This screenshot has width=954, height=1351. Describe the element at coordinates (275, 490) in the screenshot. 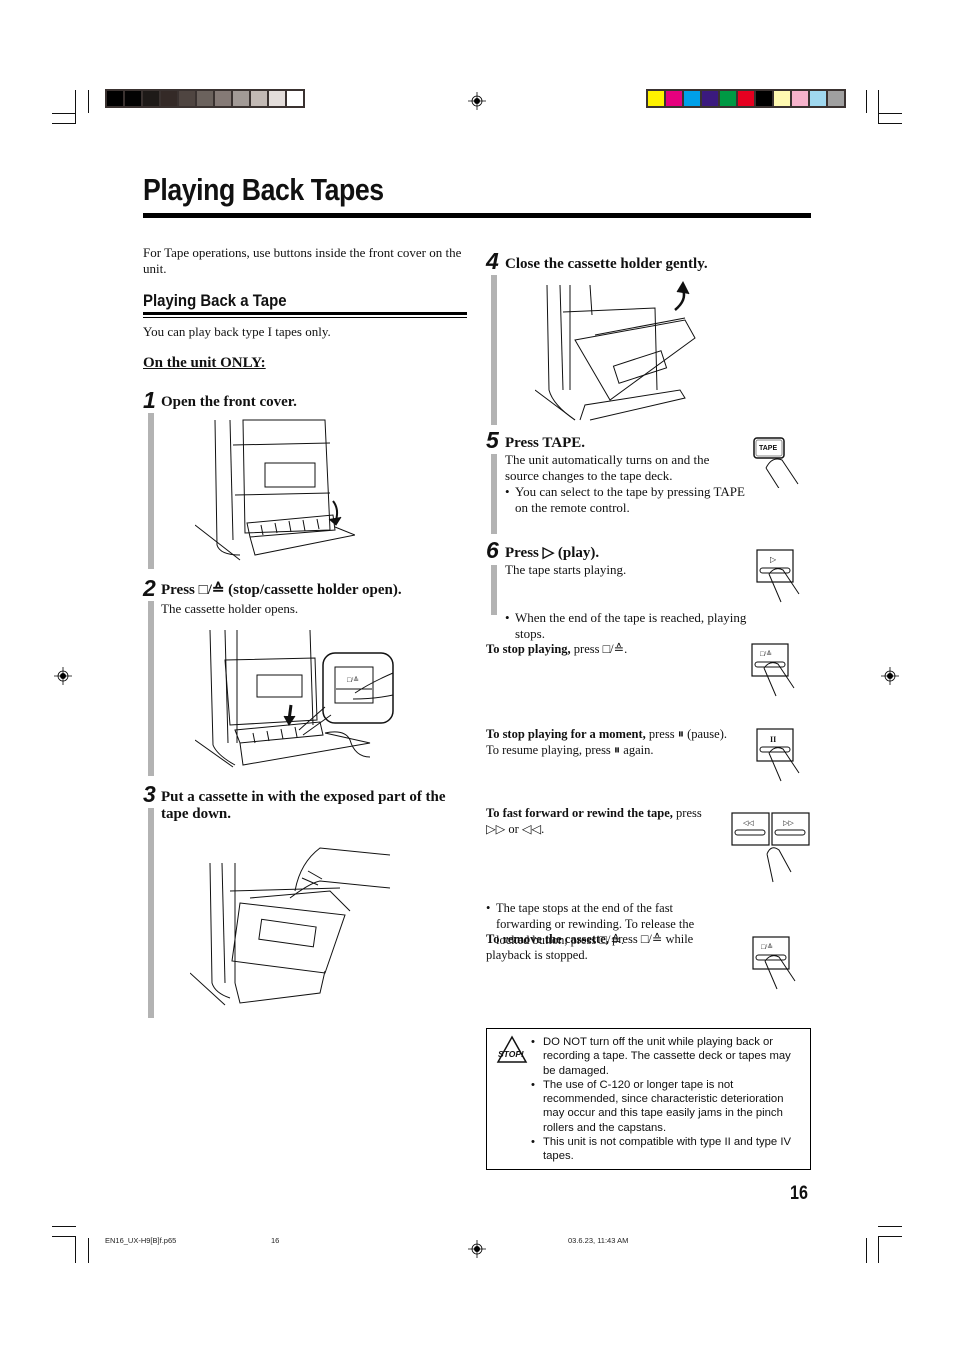

I see `open-front-cover-illustration` at that location.